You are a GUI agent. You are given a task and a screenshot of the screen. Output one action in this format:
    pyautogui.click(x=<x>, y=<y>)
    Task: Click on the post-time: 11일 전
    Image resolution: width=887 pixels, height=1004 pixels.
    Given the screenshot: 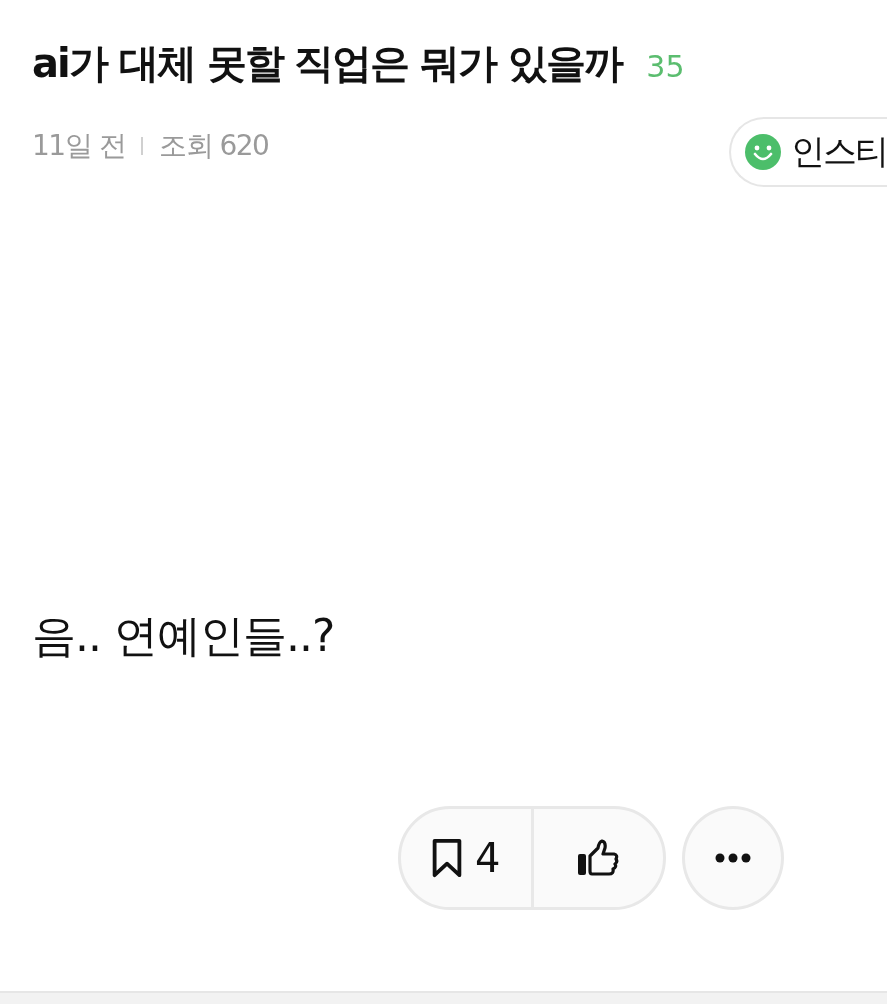 What is the action you would take?
    pyautogui.click(x=79, y=146)
    